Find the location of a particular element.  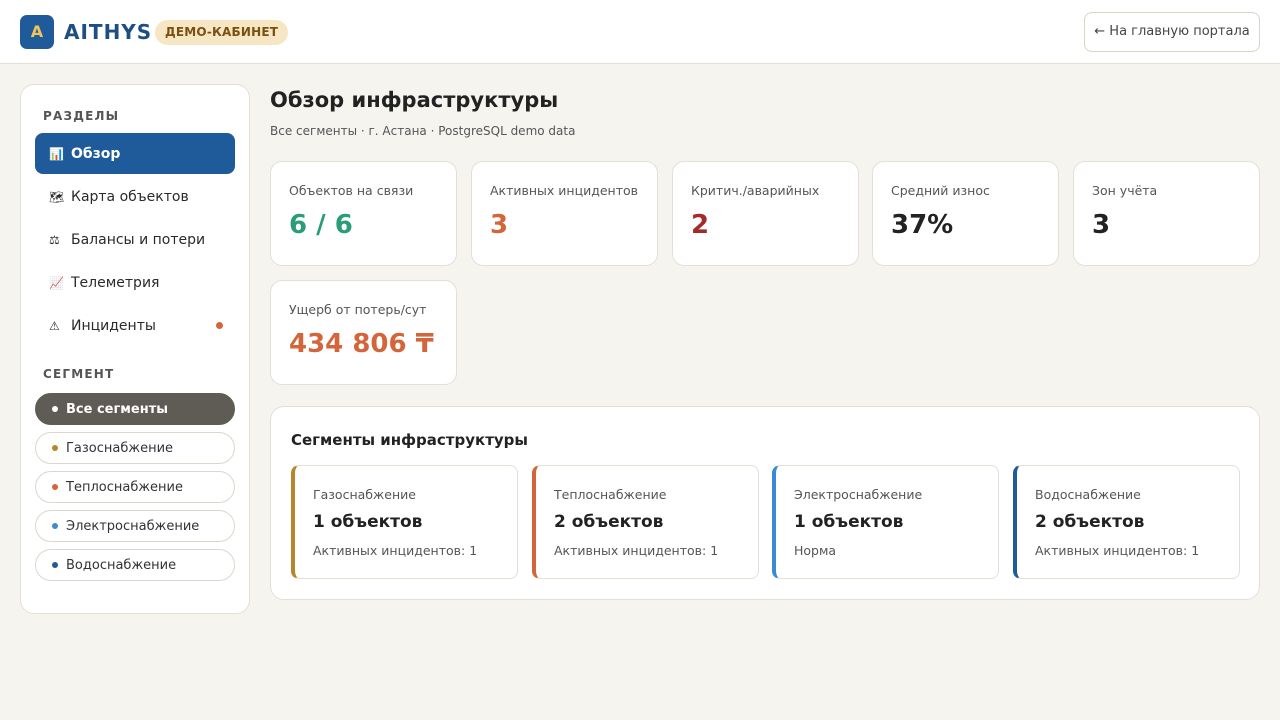

segment-filter-electricity: Электроснабжение is located at coordinates (135, 526).